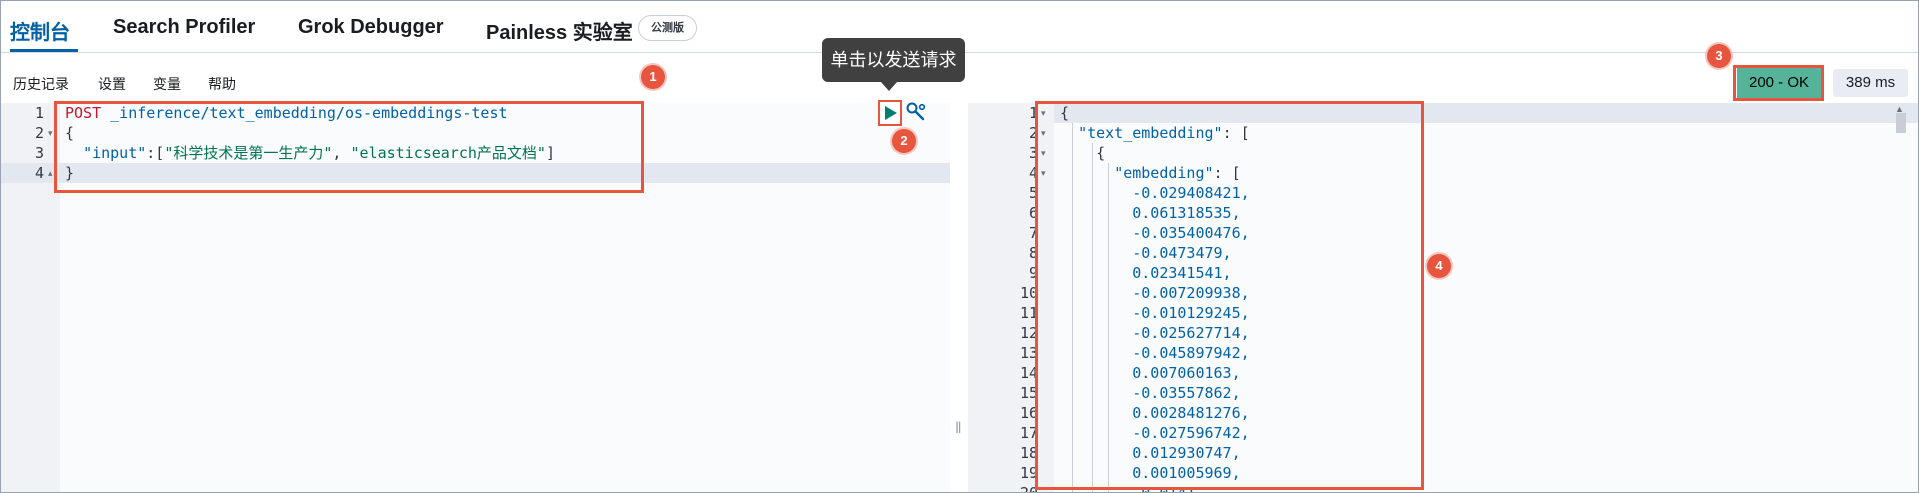 Image resolution: width=1919 pixels, height=493 pixels. Describe the element at coordinates (1150, 133) in the screenshot. I see `text-embedding-key: "text_embedding"` at that location.